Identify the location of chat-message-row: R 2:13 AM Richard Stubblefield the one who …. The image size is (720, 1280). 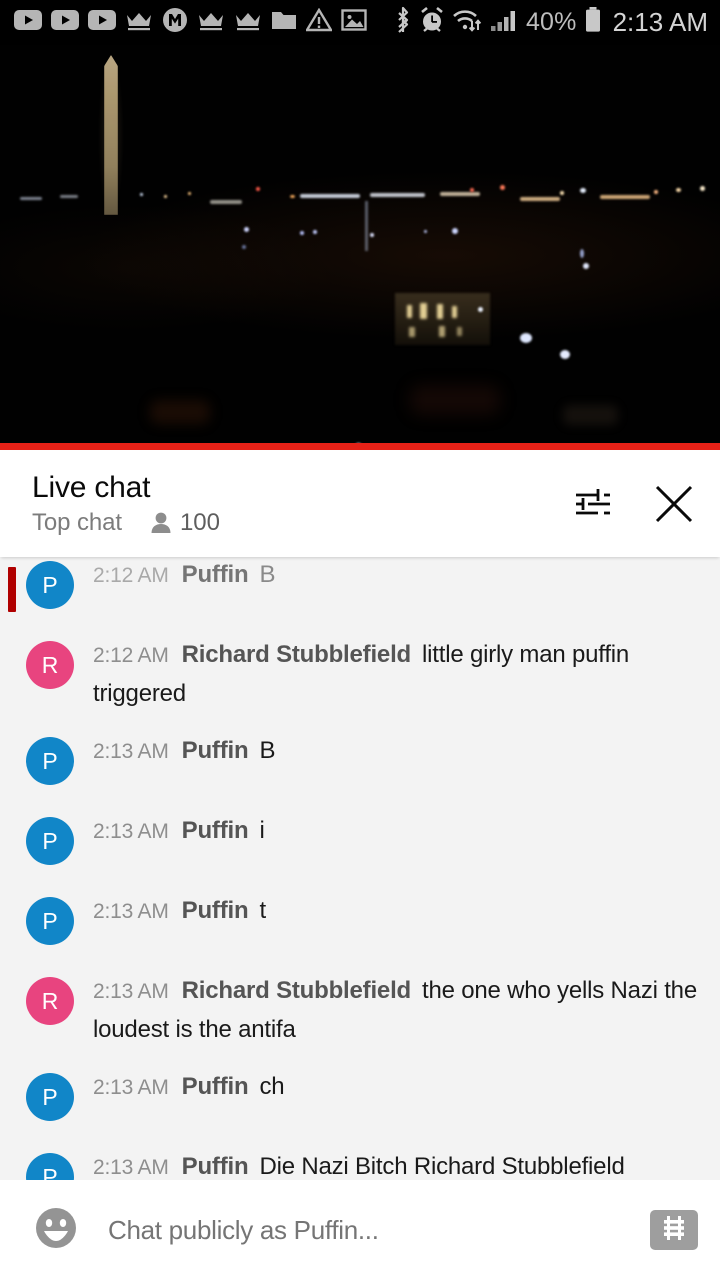
(360, 1021).